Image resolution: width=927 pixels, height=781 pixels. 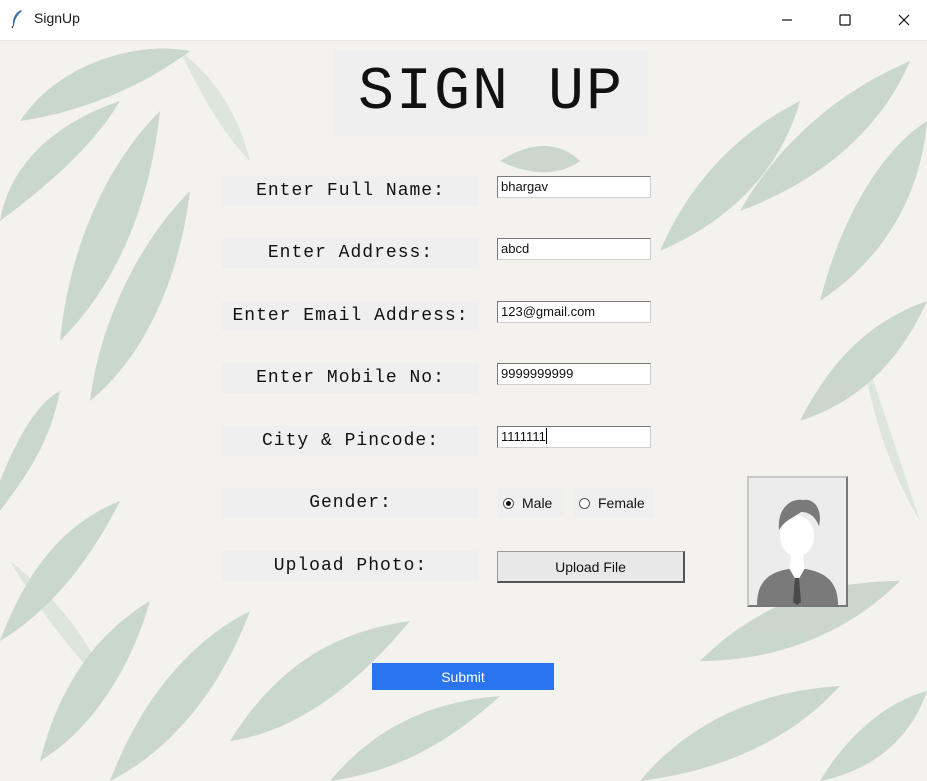 I want to click on gender-female-radio: Female, so click(x=613, y=503).